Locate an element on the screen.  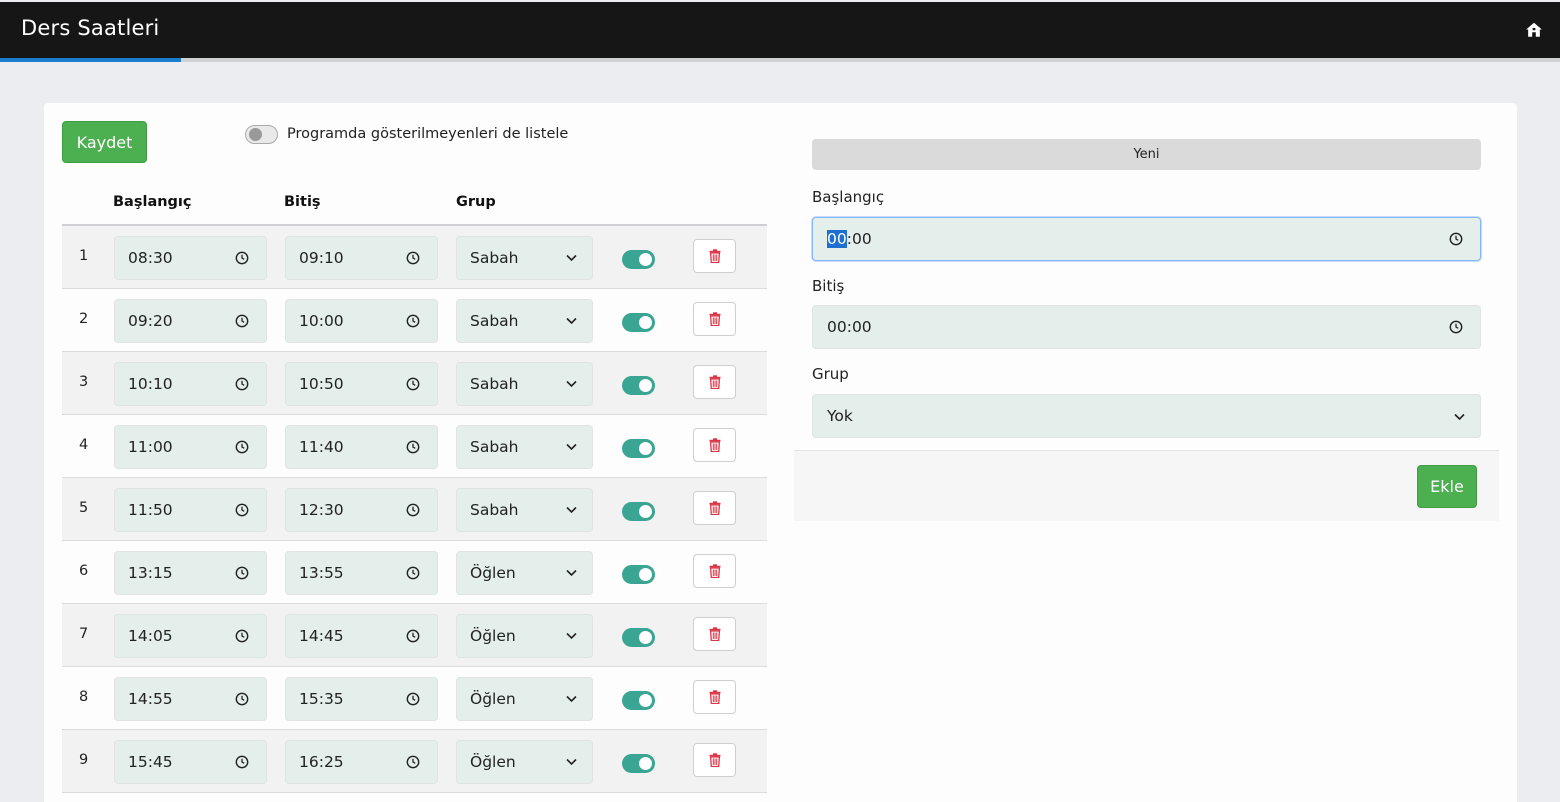
form-start-input: 00:00 is located at coordinates (1146, 239).